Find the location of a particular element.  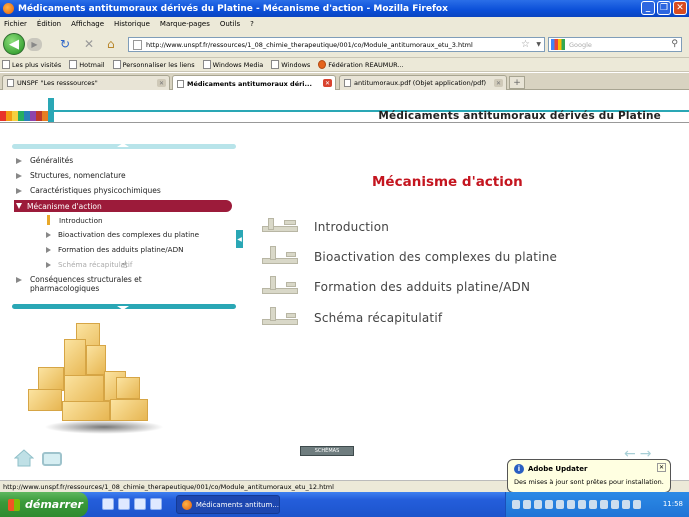

menu-item-mecanisme: Mécanisme d'action is located at coordinates (123, 206).